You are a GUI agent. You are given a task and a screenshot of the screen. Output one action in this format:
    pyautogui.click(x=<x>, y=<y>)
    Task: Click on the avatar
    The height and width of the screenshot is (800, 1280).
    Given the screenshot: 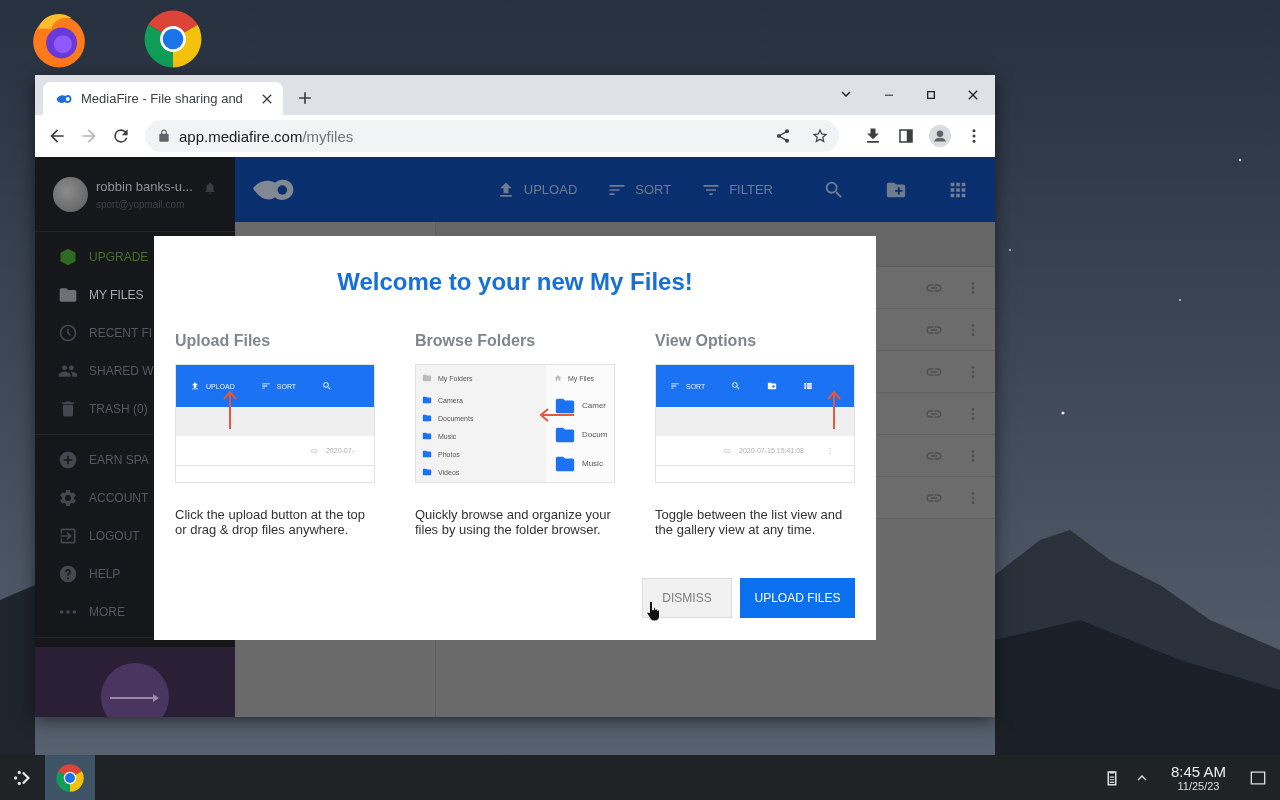 What is the action you would take?
    pyautogui.click(x=70, y=194)
    